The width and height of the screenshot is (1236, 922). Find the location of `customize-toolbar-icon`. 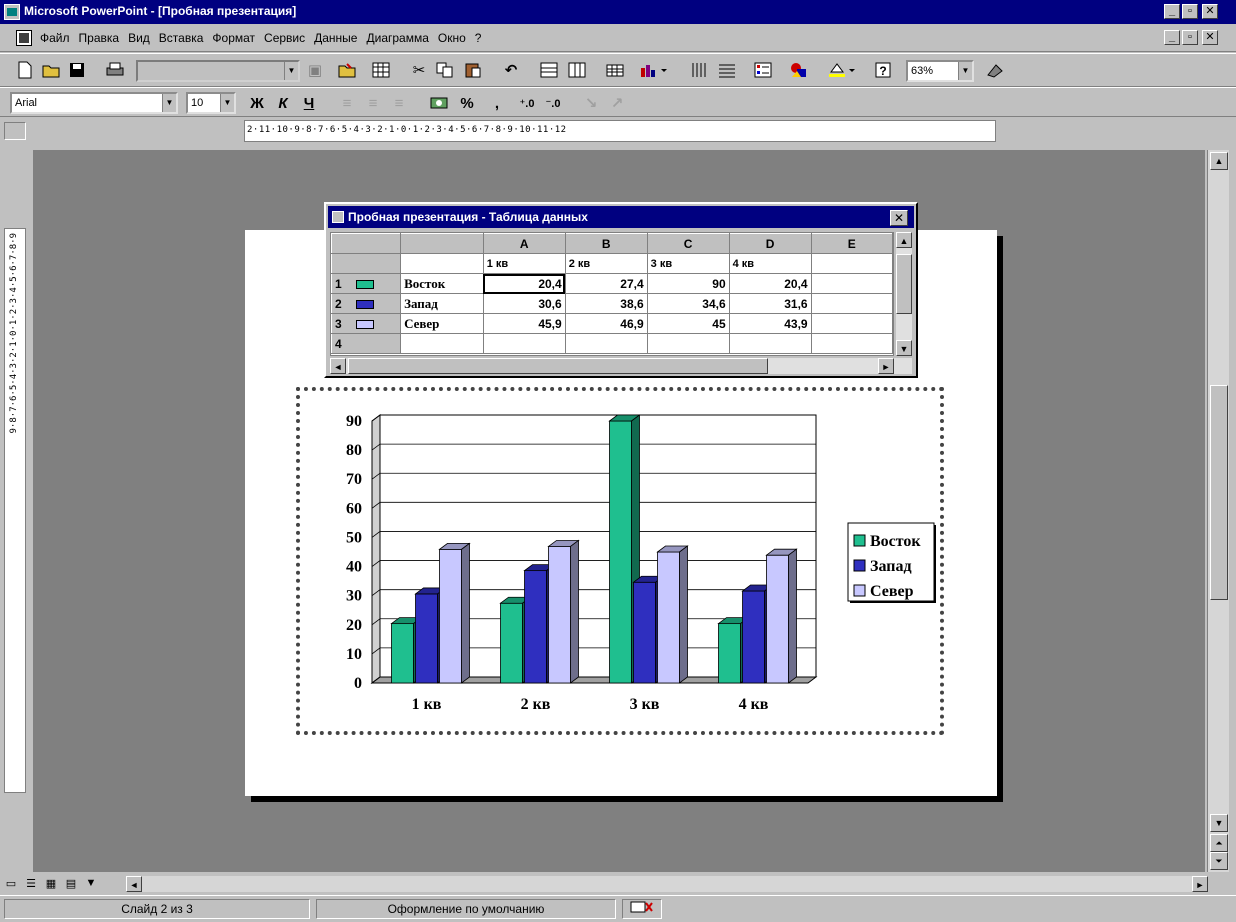

customize-toolbar-icon is located at coordinates (995, 70).